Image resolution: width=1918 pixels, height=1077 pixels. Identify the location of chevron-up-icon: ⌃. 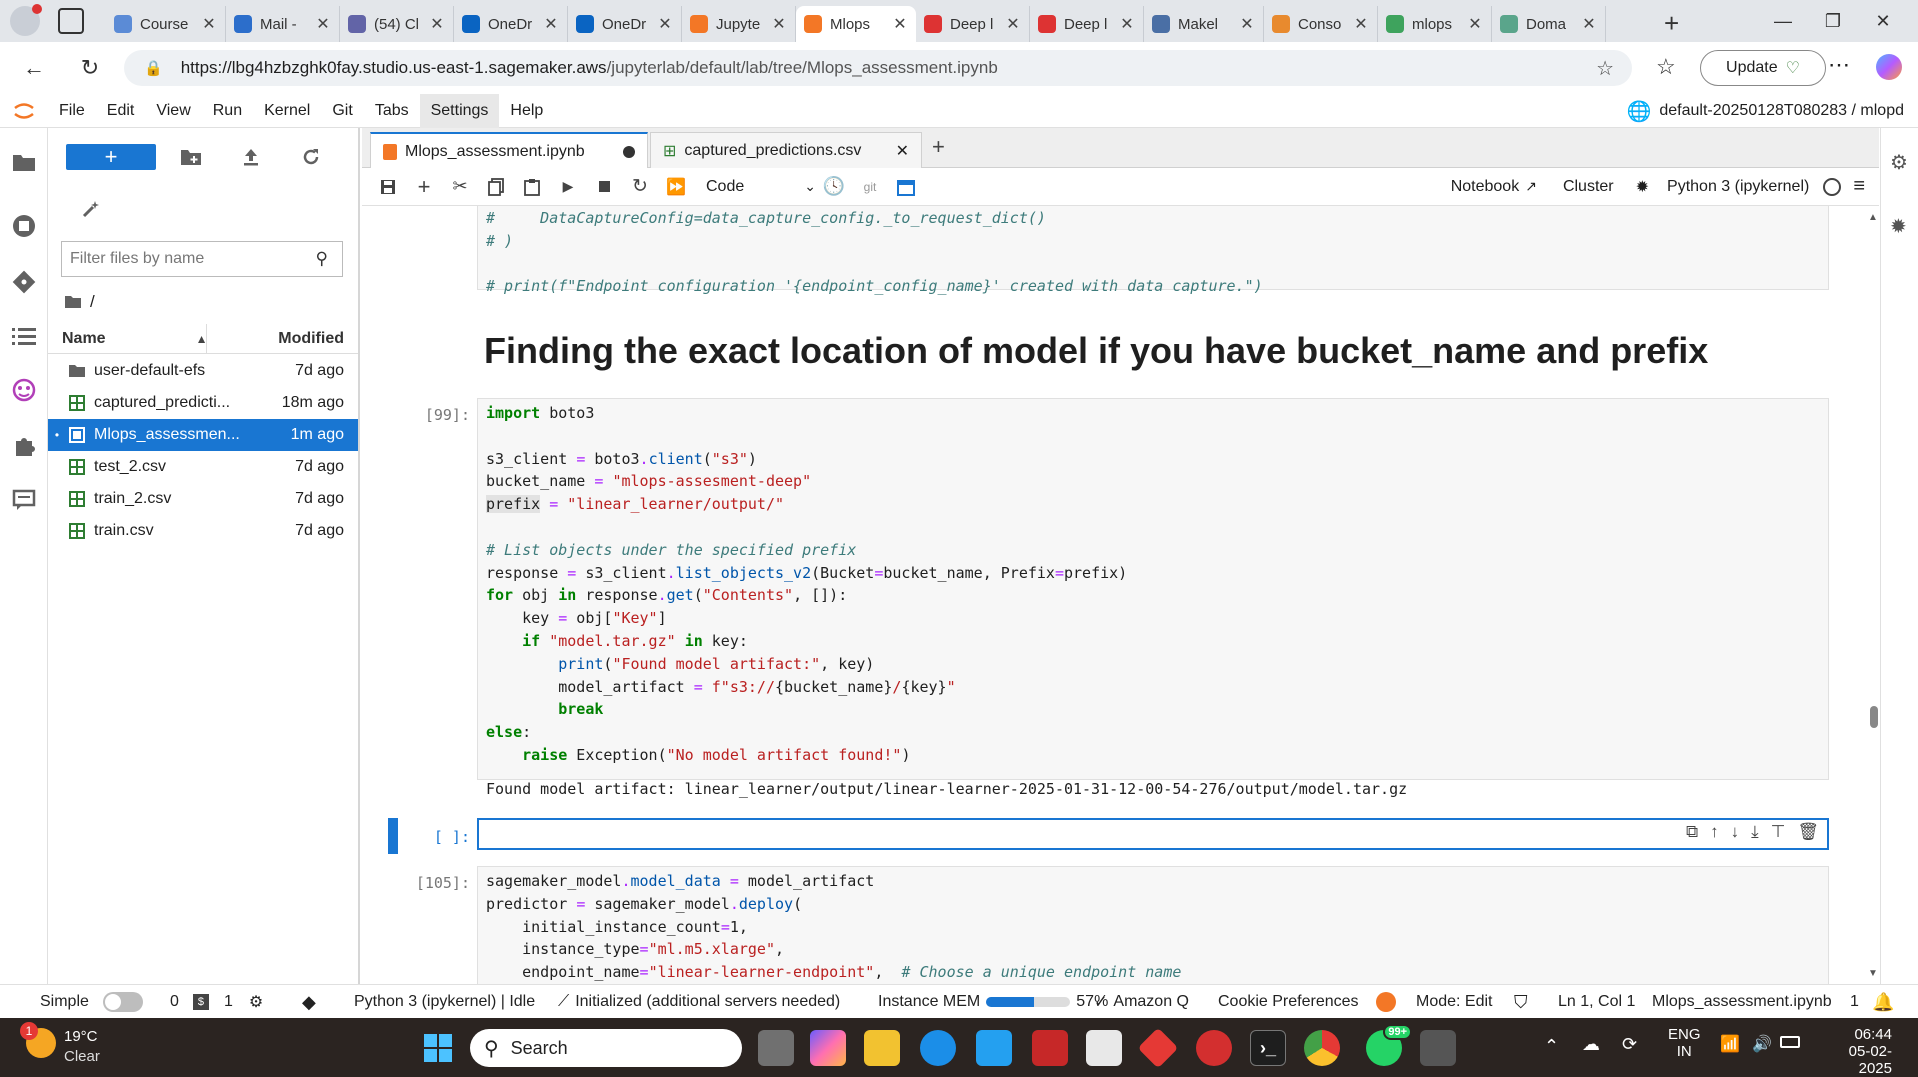
(1551, 1046).